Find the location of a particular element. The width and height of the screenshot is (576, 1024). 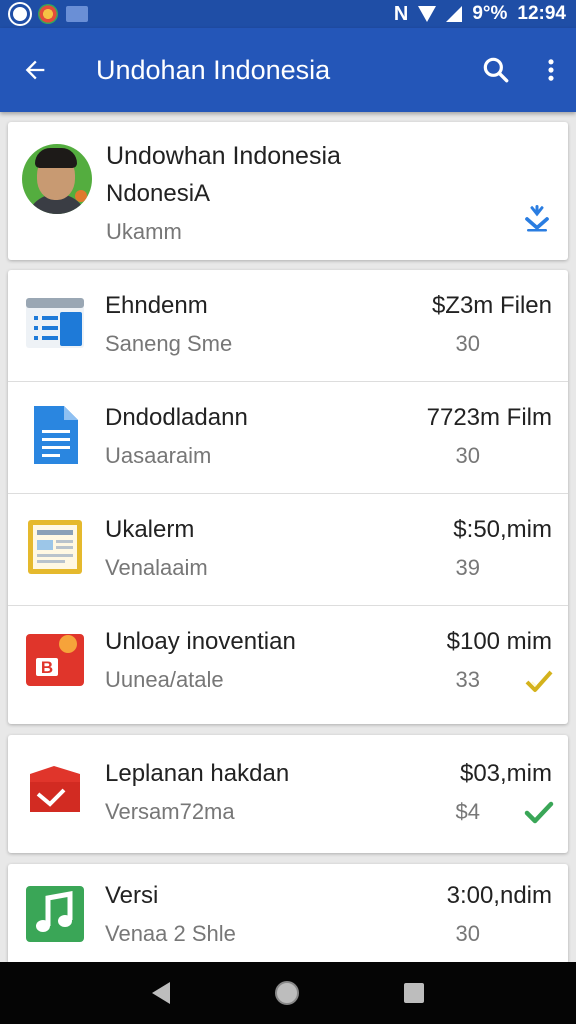

item-price: $Z3m Filen is located at coordinates (491, 305).